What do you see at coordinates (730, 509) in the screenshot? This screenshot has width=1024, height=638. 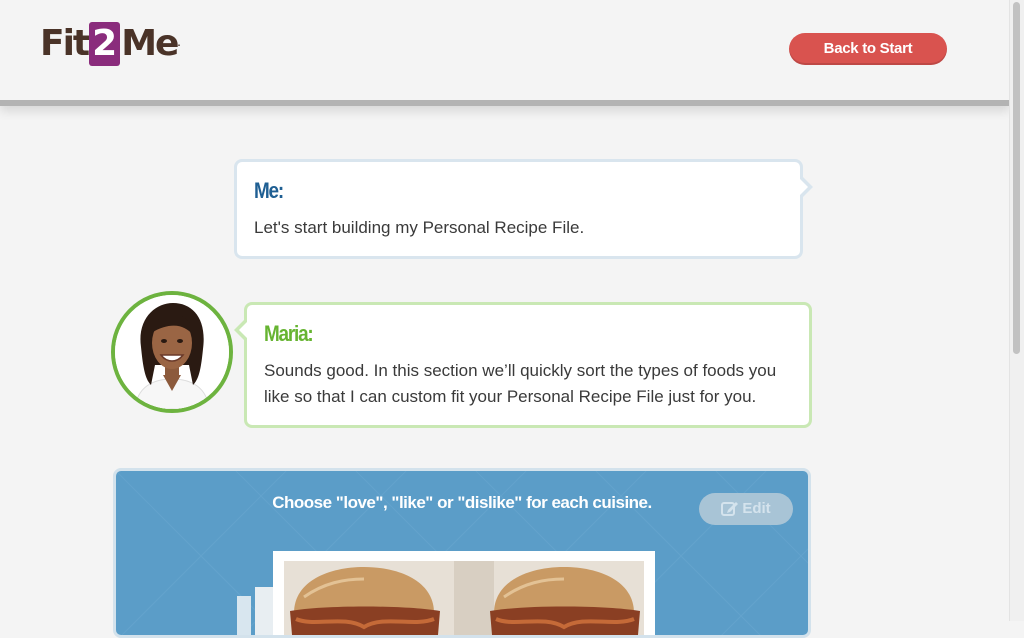 I see `edit-icon` at bounding box center [730, 509].